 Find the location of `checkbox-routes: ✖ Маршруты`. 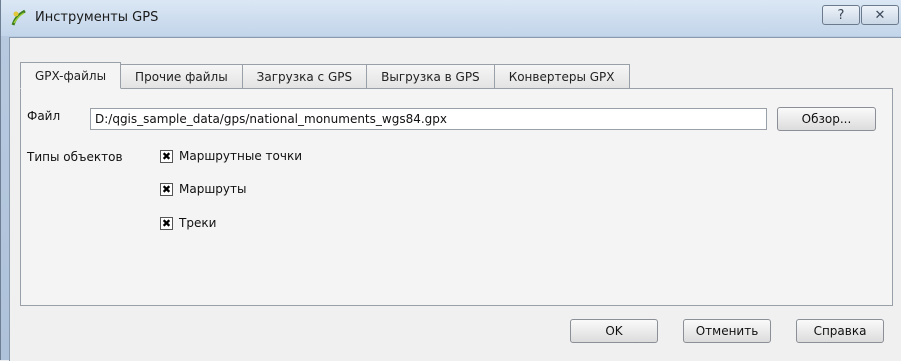

checkbox-routes: ✖ Маршруты is located at coordinates (203, 189).